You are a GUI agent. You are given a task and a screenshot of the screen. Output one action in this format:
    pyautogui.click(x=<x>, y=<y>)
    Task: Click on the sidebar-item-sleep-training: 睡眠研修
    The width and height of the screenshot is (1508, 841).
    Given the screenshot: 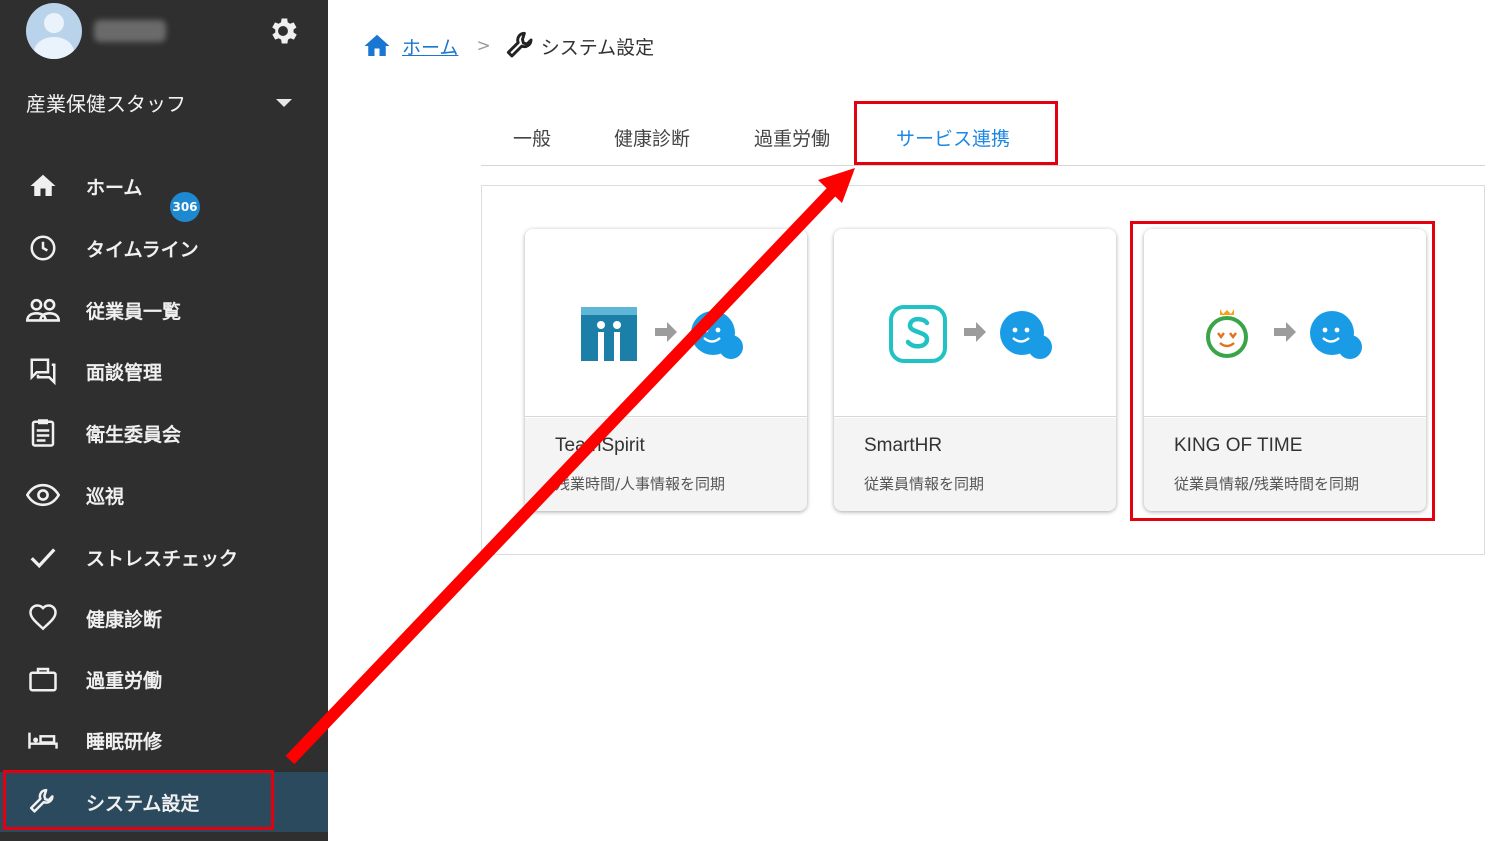 What is the action you would take?
    pyautogui.click(x=164, y=740)
    